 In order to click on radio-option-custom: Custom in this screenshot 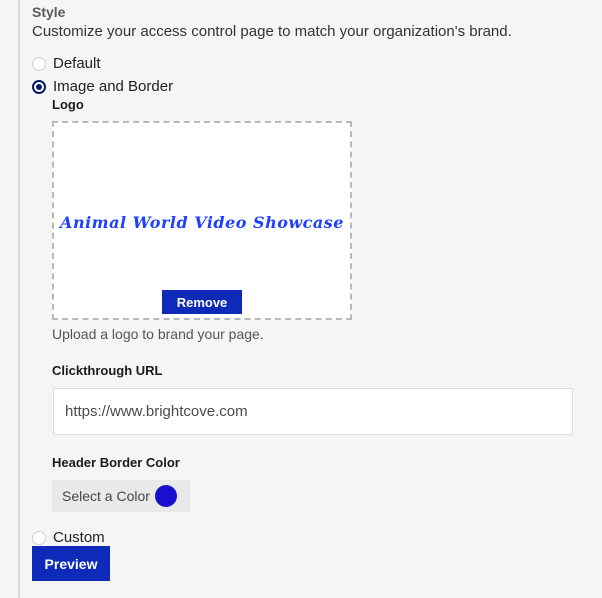, I will do `click(68, 537)`.